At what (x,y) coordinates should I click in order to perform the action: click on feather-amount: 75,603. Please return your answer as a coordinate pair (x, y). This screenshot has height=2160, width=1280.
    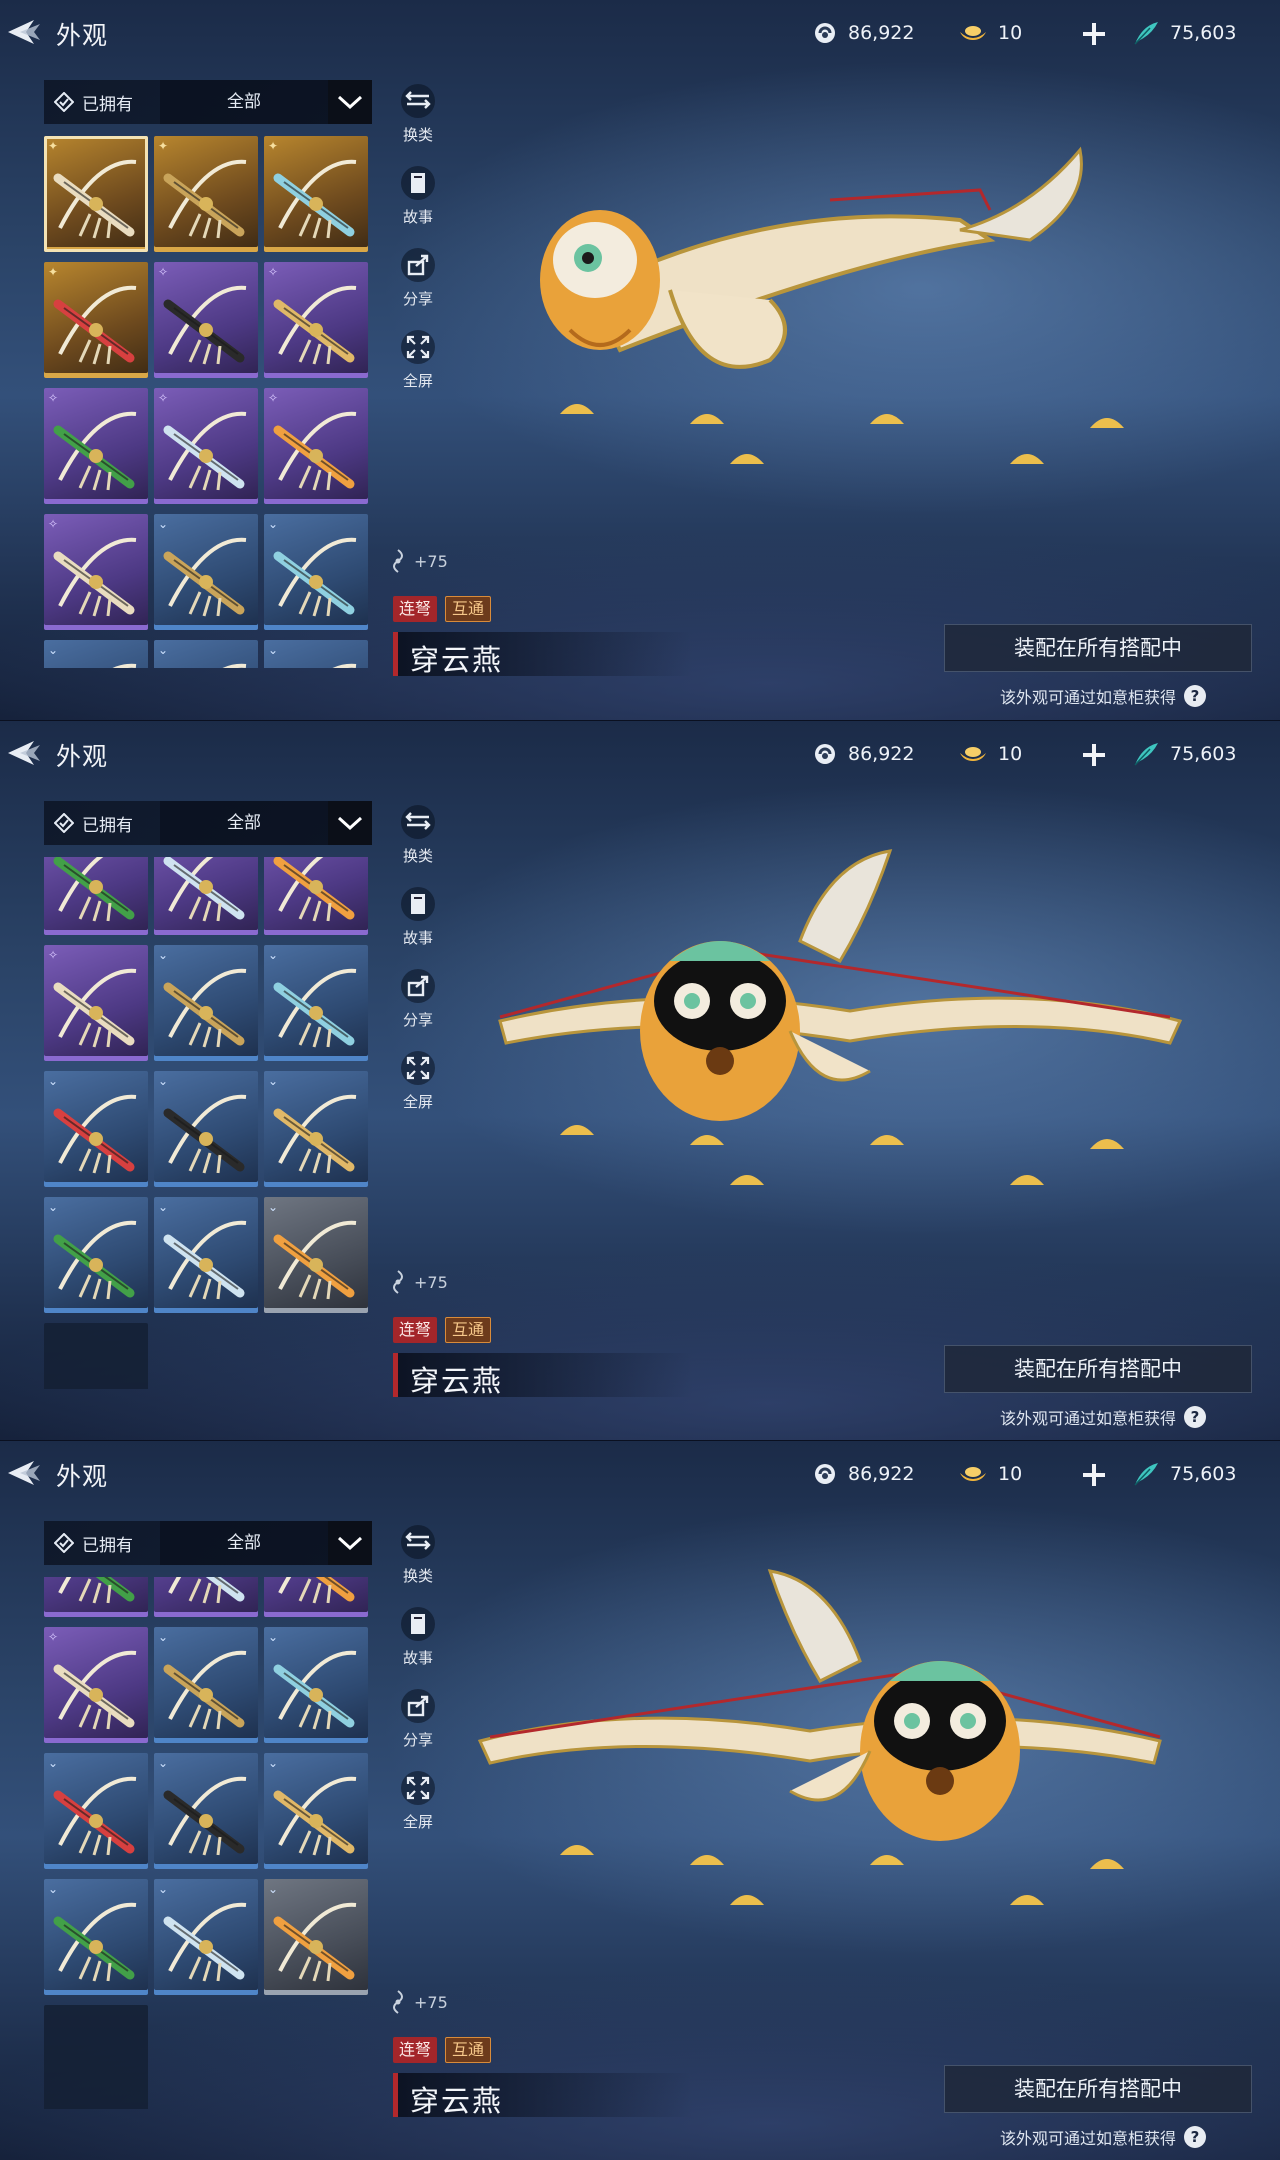
    Looking at the image, I should click on (1203, 1474).